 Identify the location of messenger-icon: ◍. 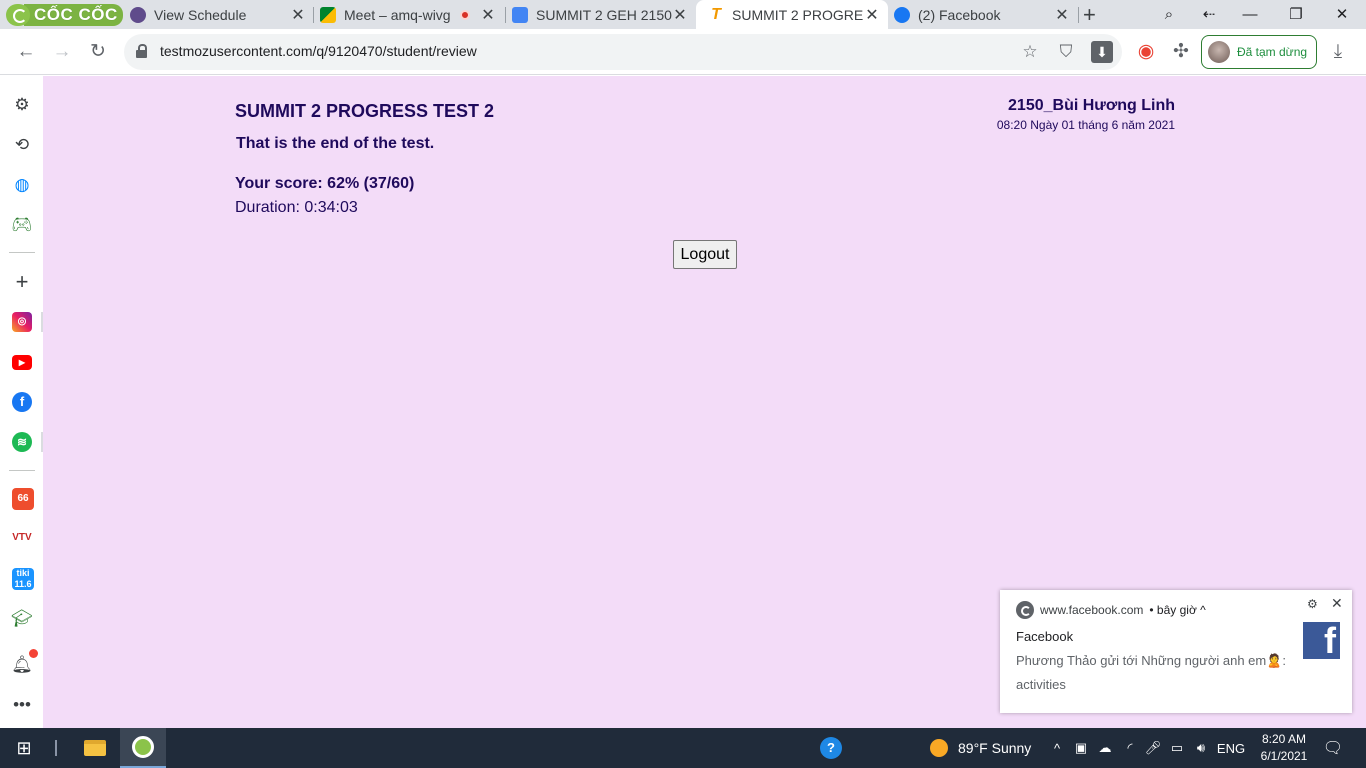
(22, 185).